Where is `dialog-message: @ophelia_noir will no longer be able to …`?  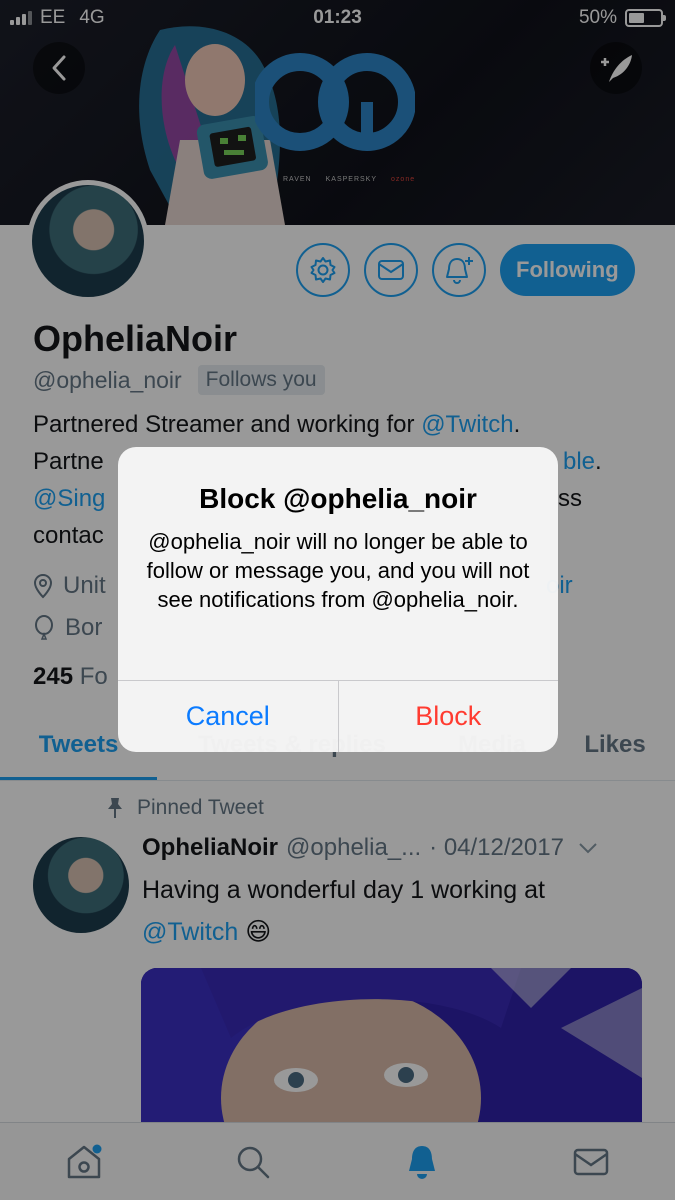
dialog-message: @ophelia_noir will no longer be able to … is located at coordinates (338, 570).